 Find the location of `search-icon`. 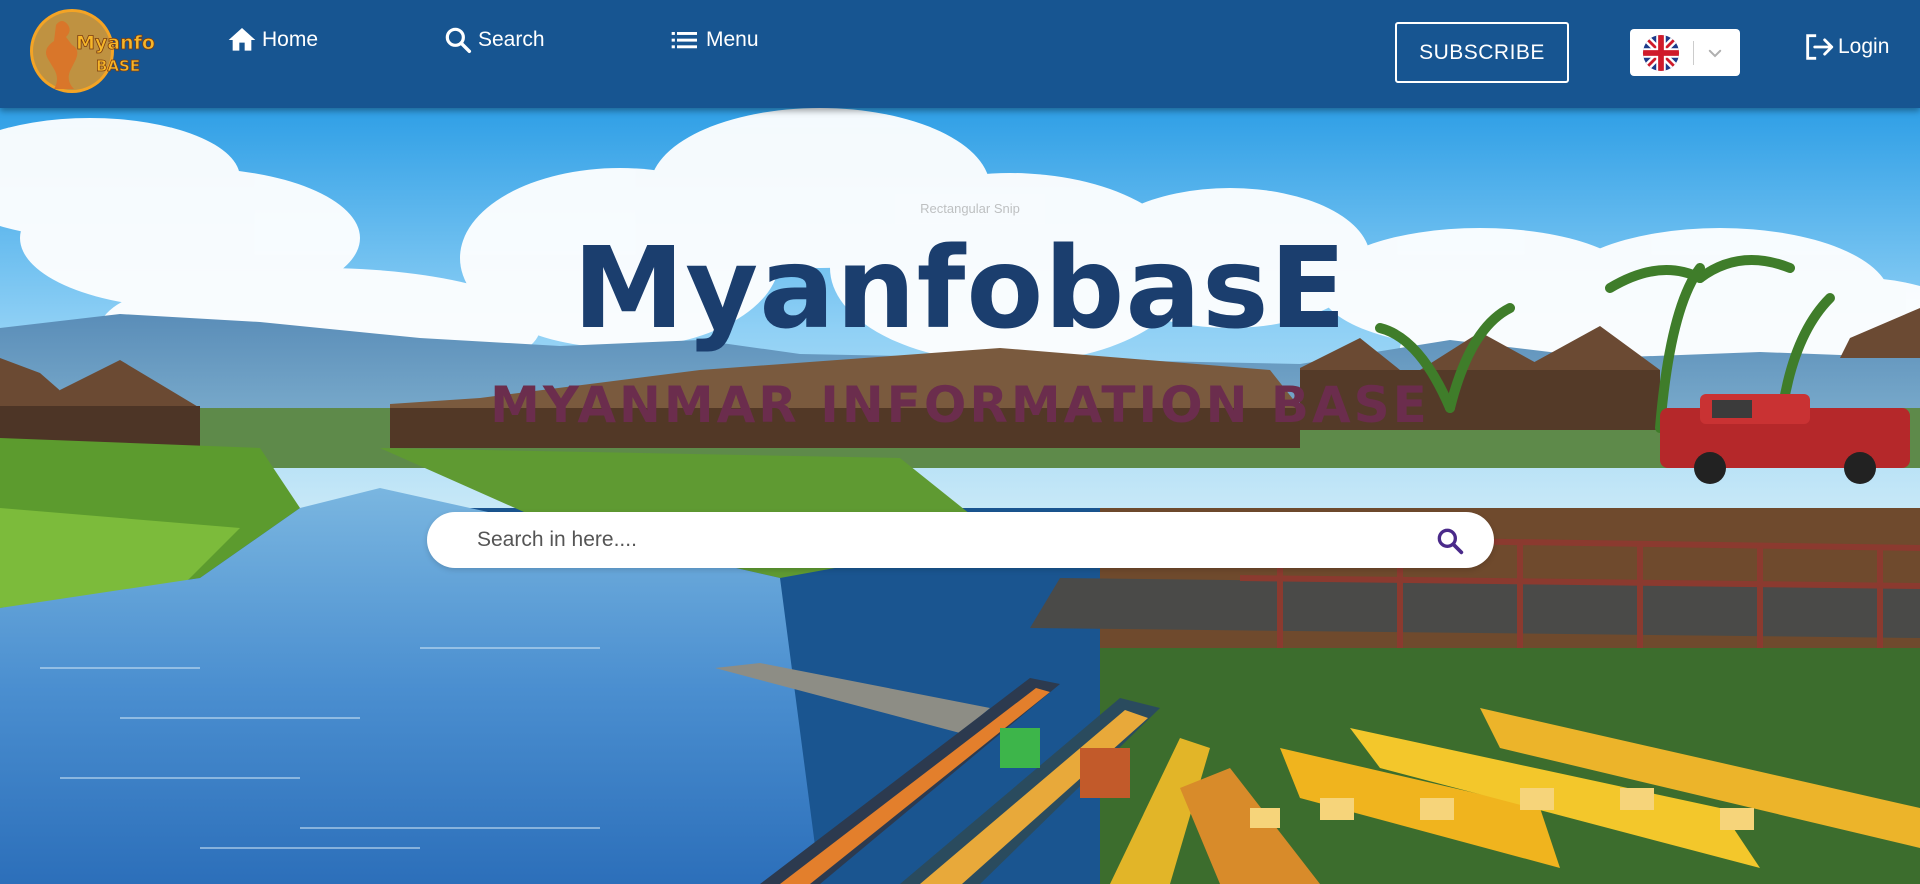

search-icon is located at coordinates (458, 40).